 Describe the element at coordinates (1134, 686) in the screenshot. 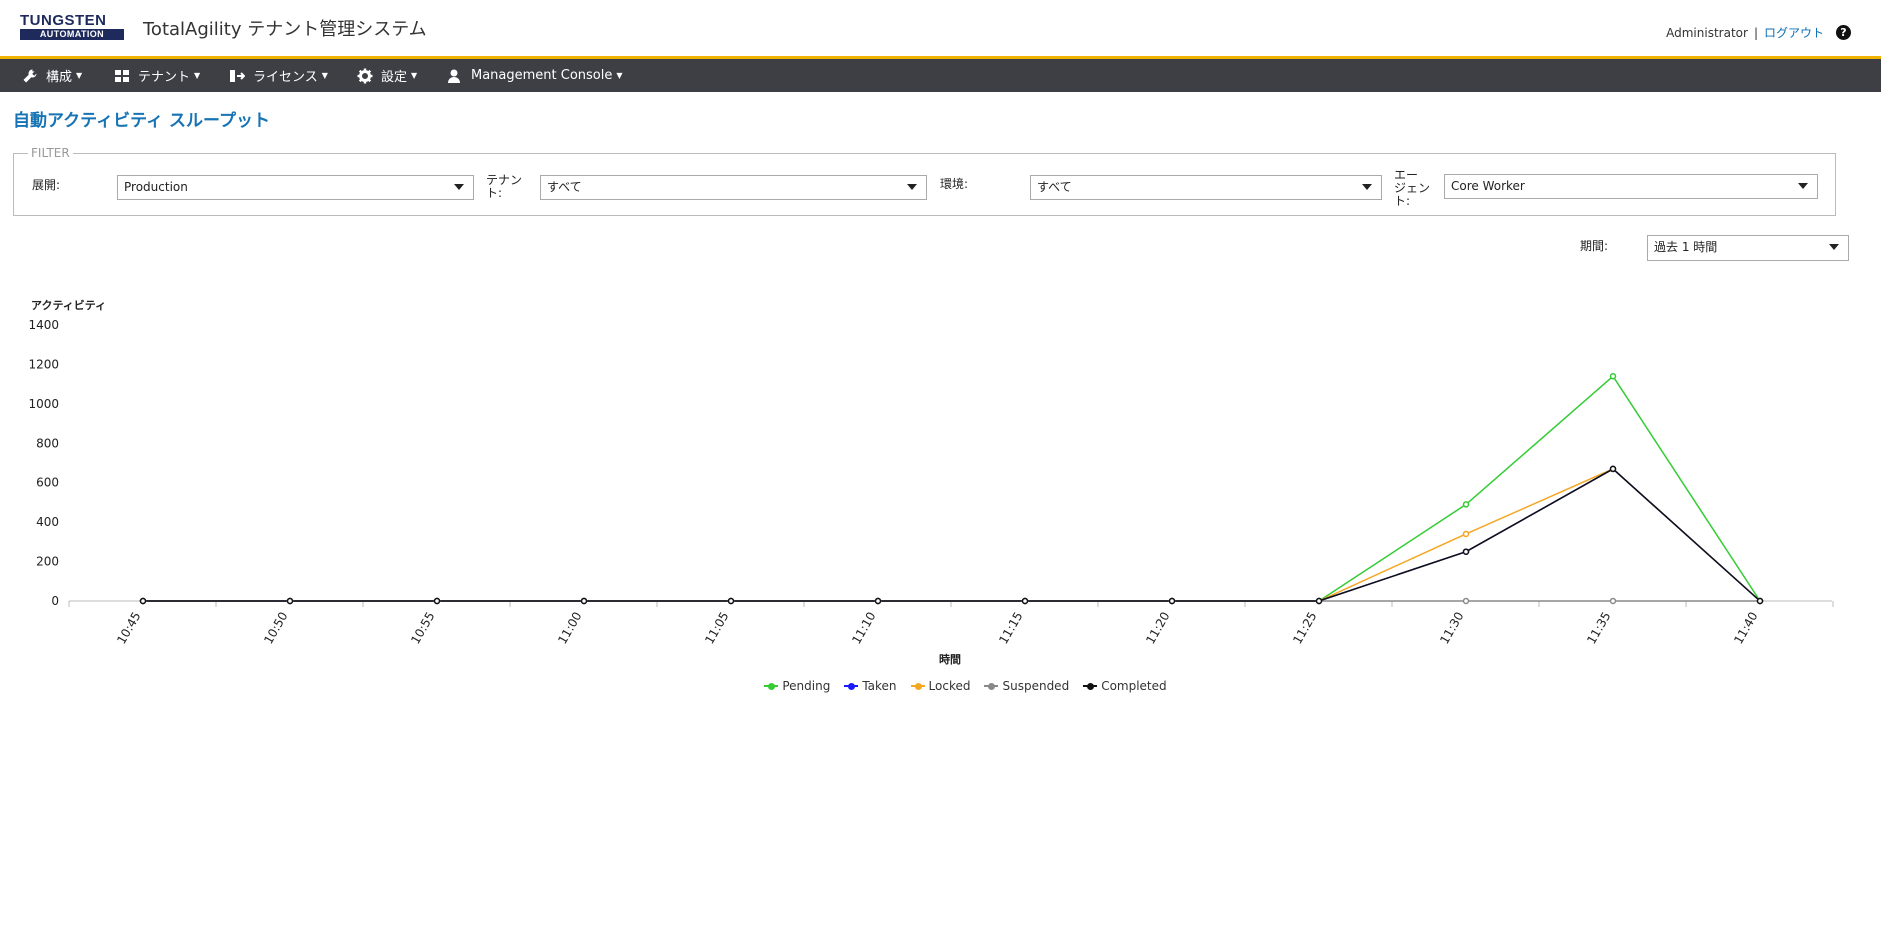

I see `legend-label: Completed` at that location.